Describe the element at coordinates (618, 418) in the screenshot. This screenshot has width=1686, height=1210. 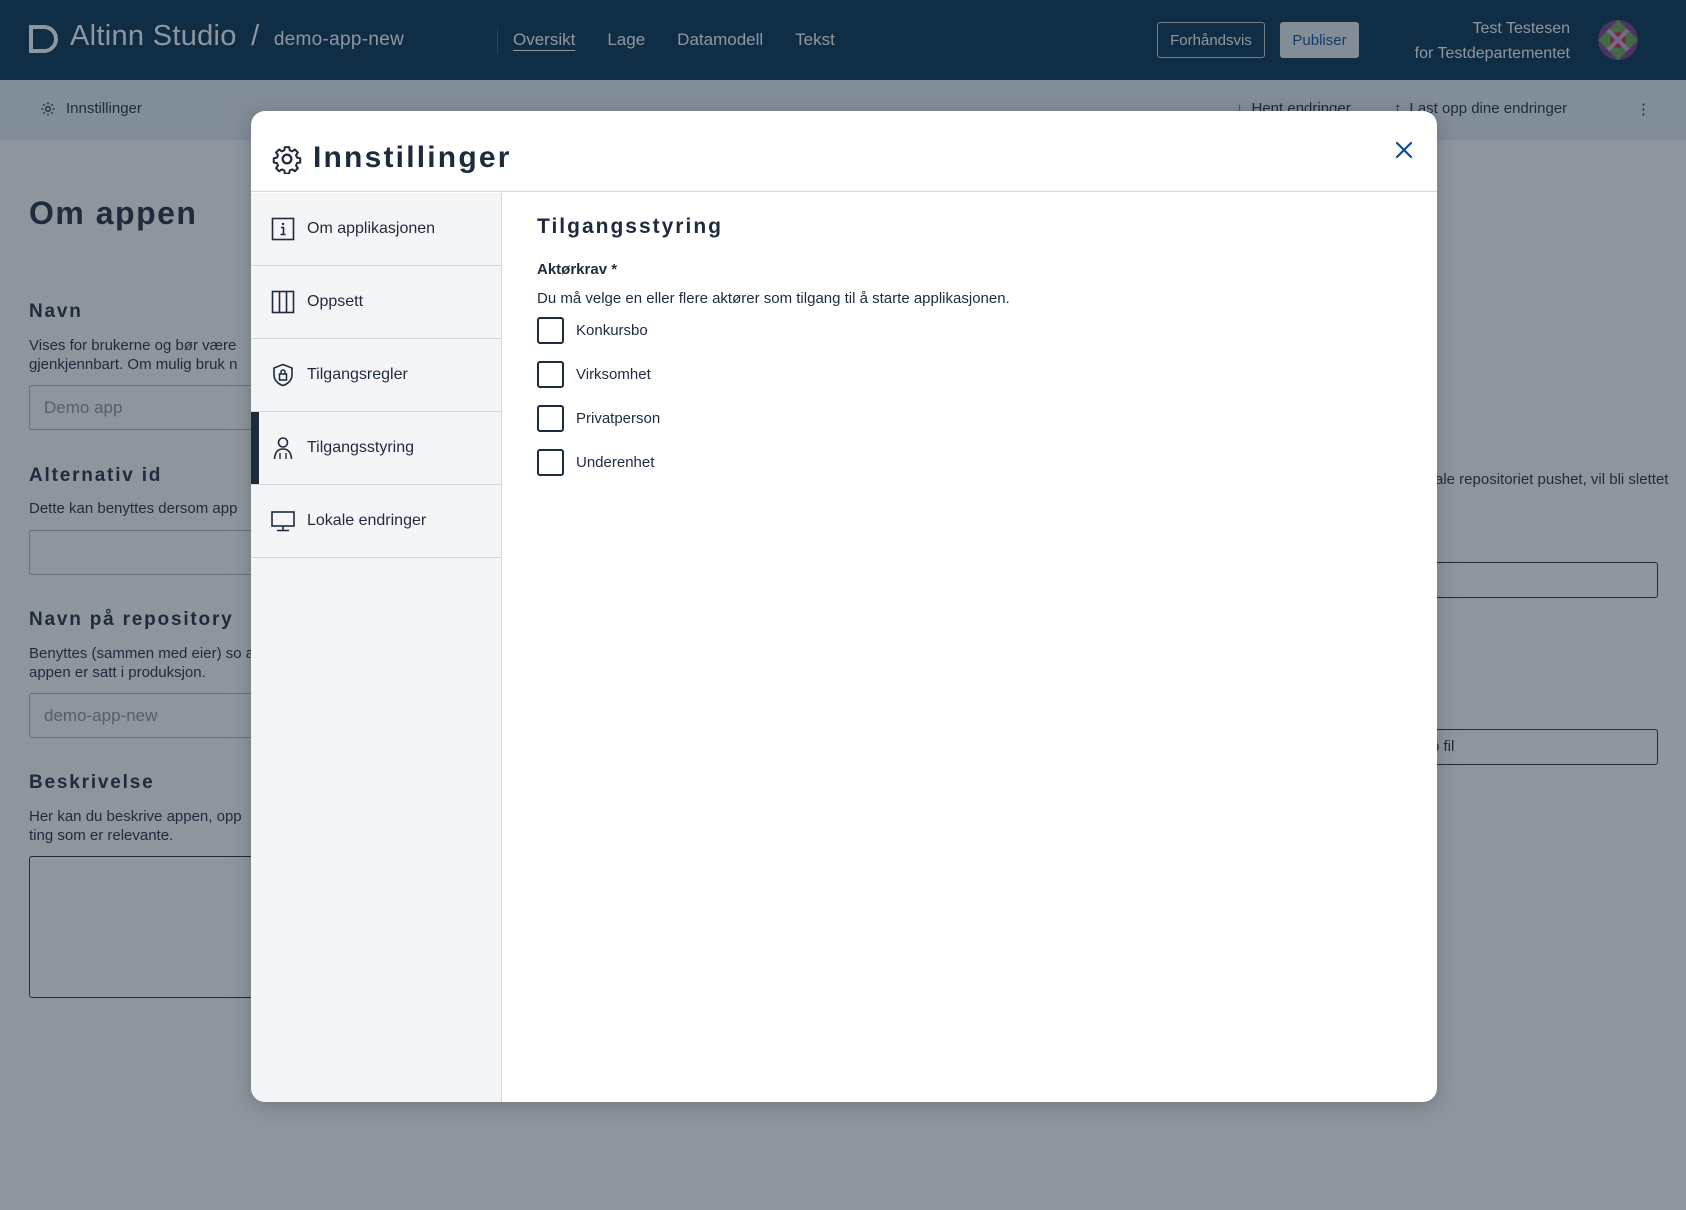
I see `checkbox-label: Privatperson` at that location.